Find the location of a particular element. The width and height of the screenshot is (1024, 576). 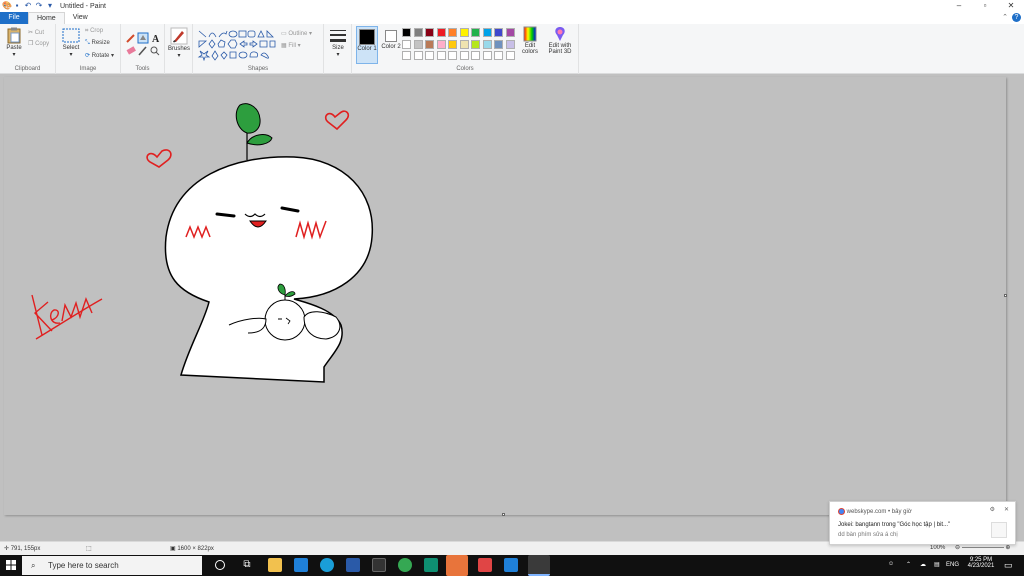

canvas-resize-handle-right is located at coordinates (1005, 295).